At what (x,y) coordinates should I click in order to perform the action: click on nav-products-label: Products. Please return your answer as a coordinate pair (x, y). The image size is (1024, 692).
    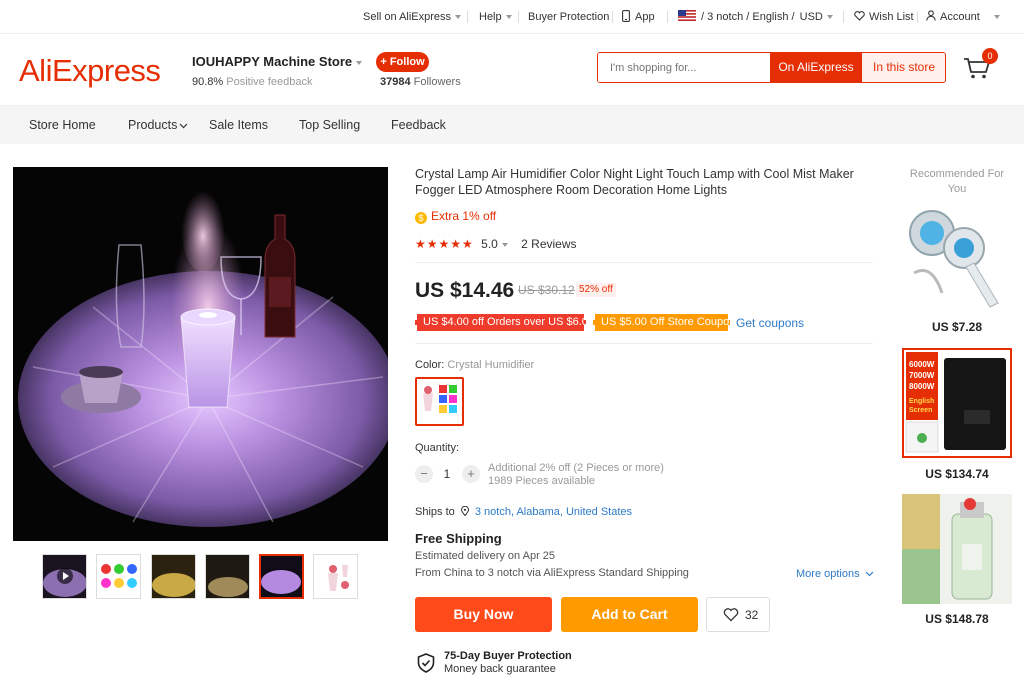
    Looking at the image, I should click on (153, 125).